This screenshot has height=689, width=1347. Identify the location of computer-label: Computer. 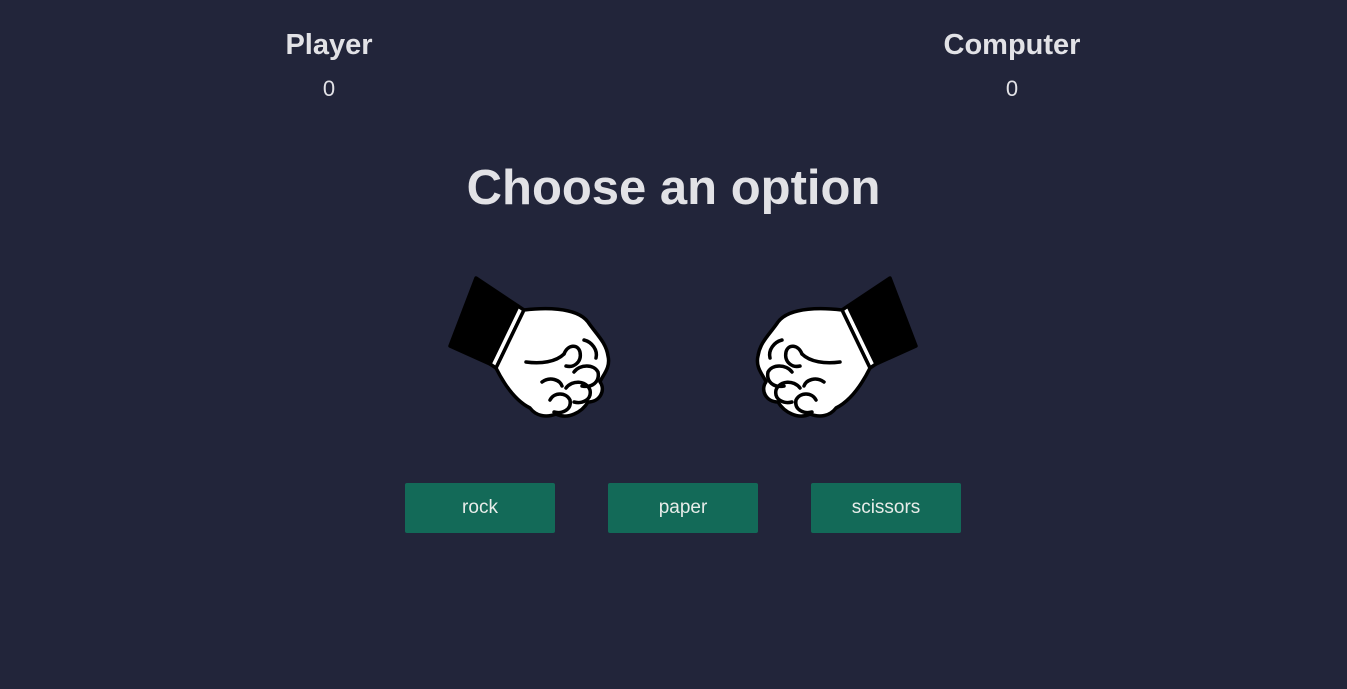
(1012, 45).